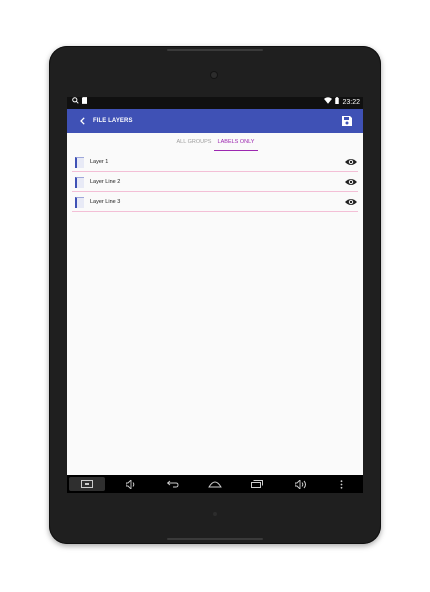 This screenshot has width=430, height=592. I want to click on list-item: Layer Line 2, so click(215, 182).